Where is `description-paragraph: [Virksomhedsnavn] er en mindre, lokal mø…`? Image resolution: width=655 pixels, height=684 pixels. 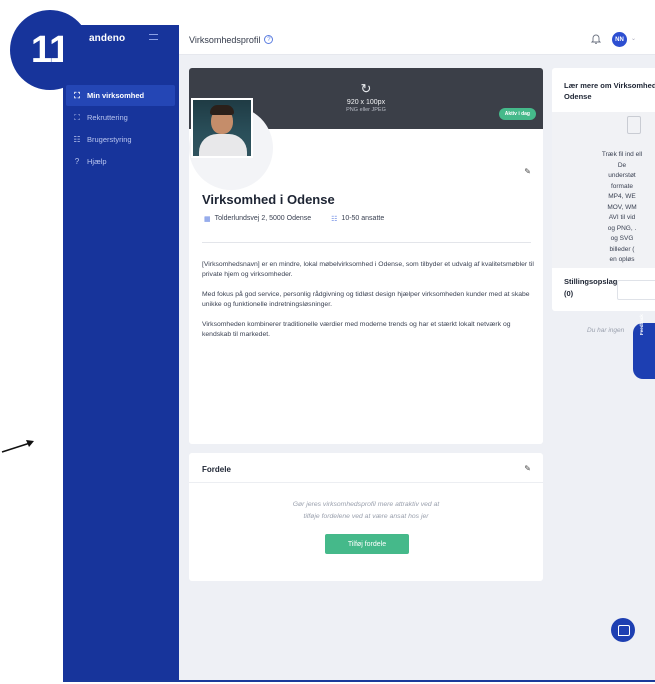
description-paragraph: [Virksomhedsnavn] er en mindre, lokal mø… is located at coordinates (368, 269).